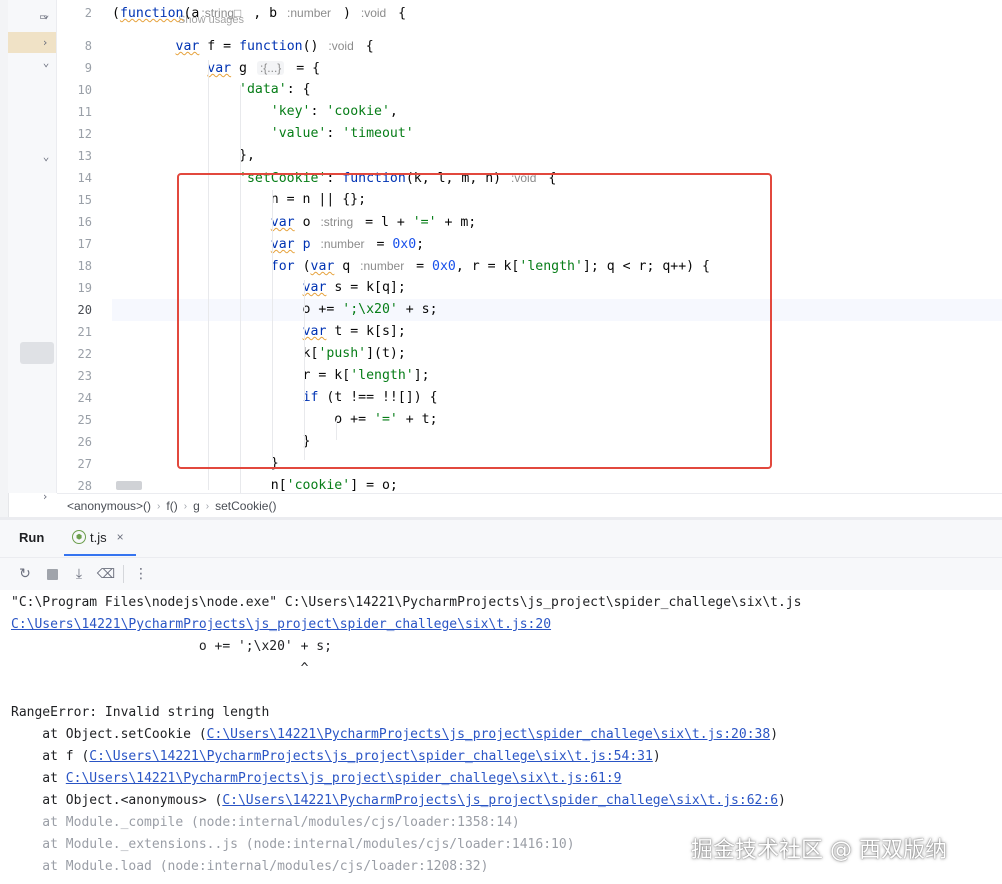  What do you see at coordinates (819, 850) in the screenshot?
I see `watermark: 掘金技术社区 @ 西双版纳` at bounding box center [819, 850].